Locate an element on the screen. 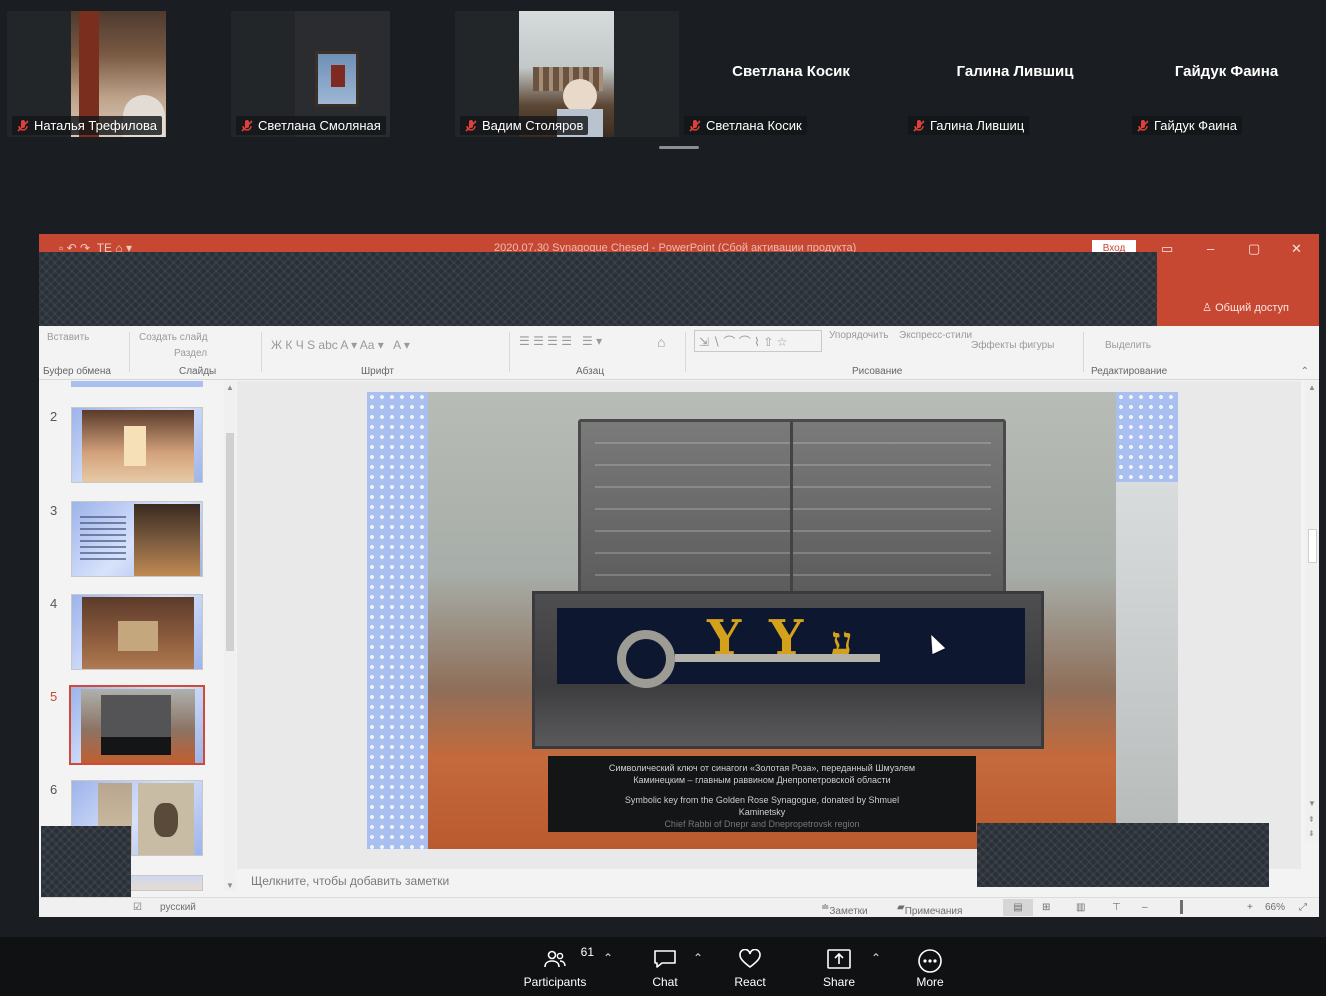 The width and height of the screenshot is (1326, 996). participant-nametag: Светлана Смоляная is located at coordinates (311, 125).